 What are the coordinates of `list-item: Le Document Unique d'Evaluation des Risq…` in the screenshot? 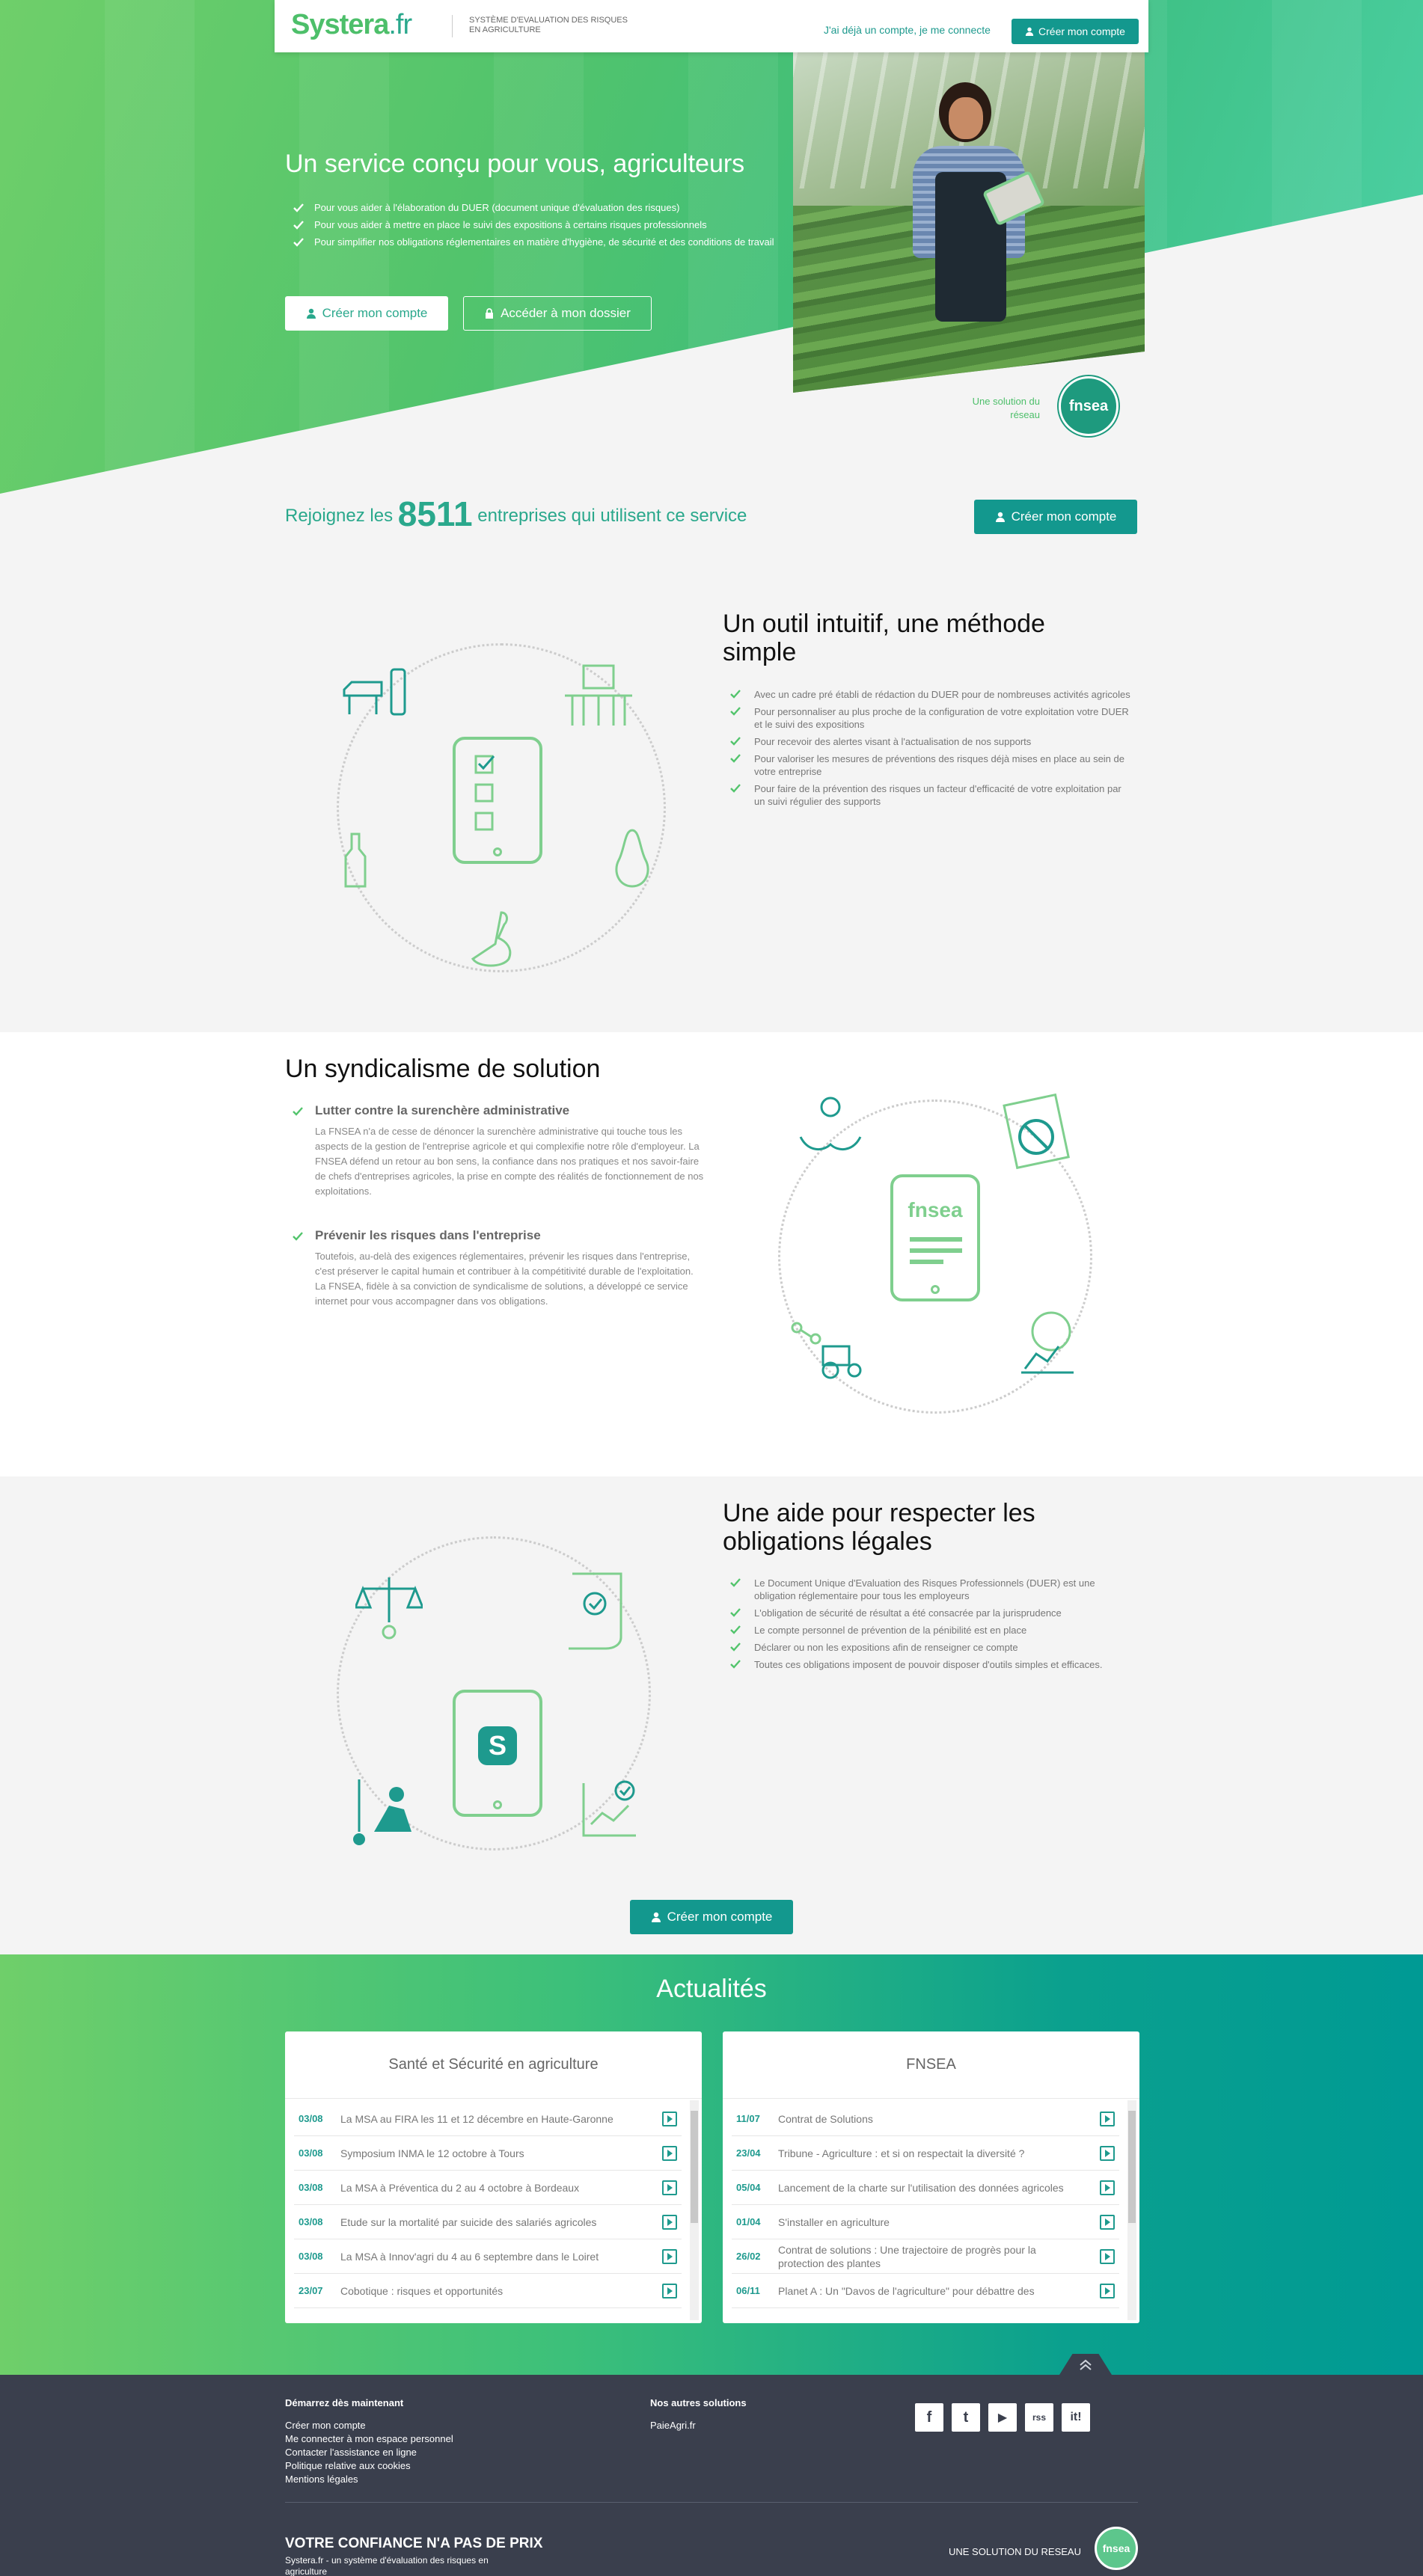 It's located at (932, 1589).